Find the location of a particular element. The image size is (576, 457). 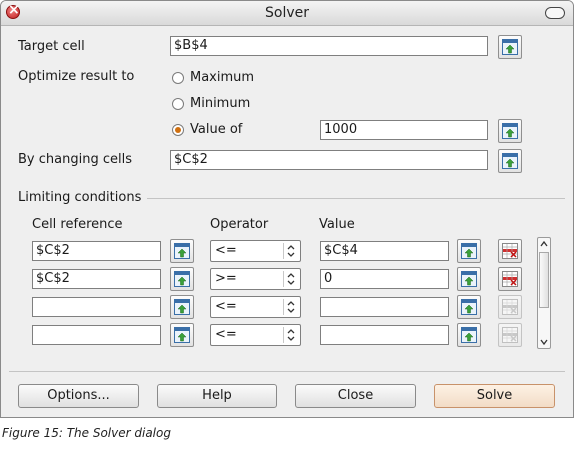

cell-reference-header: Cell reference is located at coordinates (77, 224).